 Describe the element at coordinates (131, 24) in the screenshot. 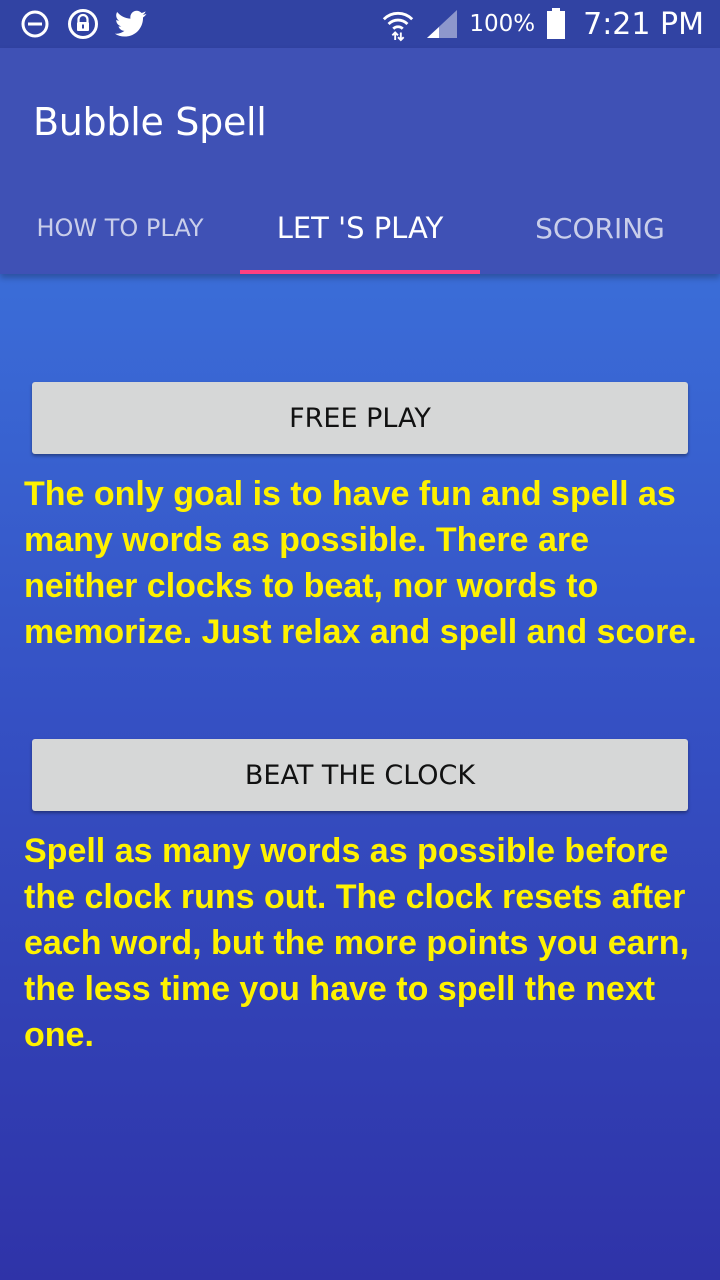

I see `twitter-icon` at that location.